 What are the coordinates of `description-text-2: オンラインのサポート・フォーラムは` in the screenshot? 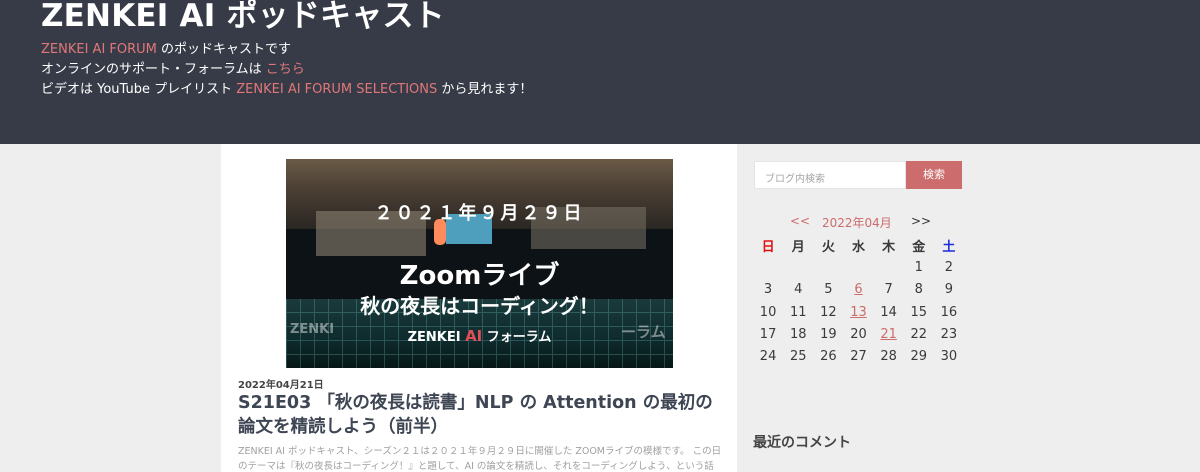 It's located at (153, 69).